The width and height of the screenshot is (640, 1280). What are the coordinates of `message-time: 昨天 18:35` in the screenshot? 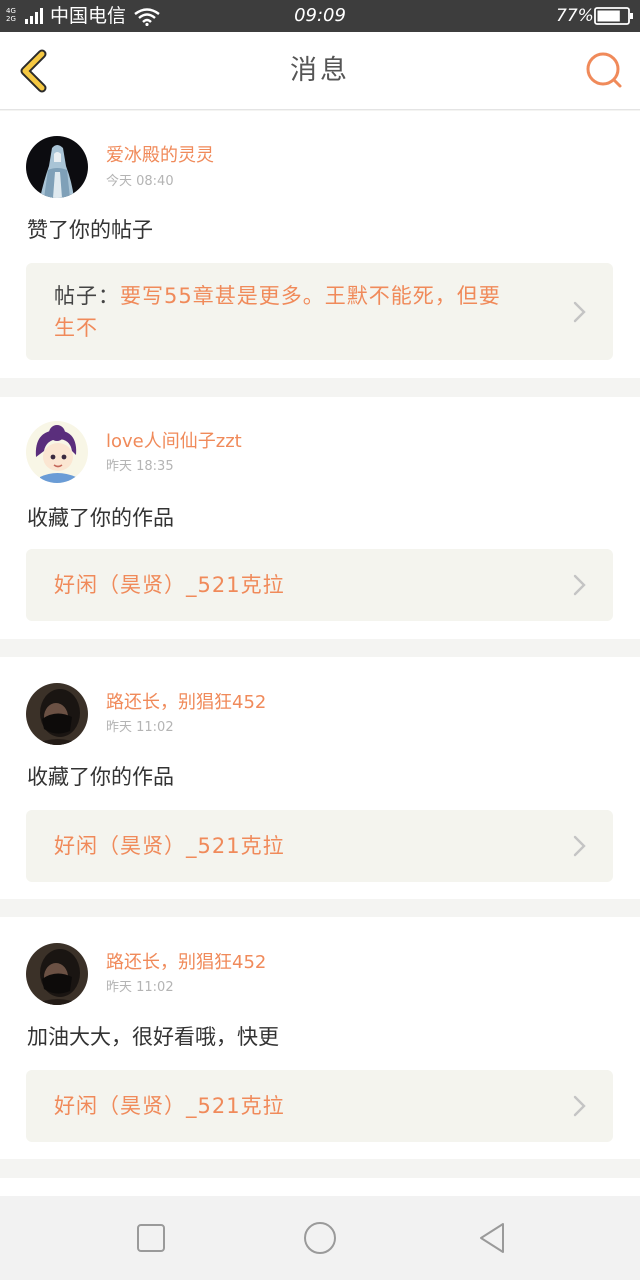 It's located at (140, 466).